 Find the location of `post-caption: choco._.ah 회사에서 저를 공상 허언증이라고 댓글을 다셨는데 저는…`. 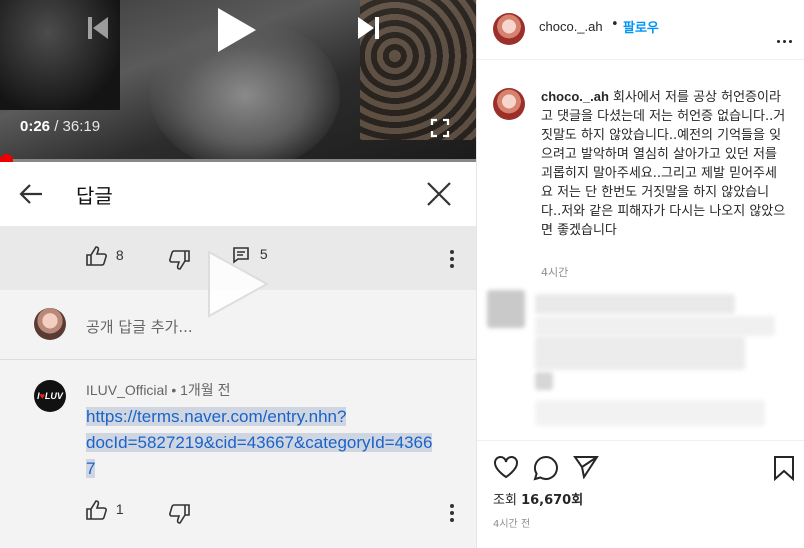

post-caption: choco._.ah 회사에서 저를 공상 허언증이라고 댓글을 다셨는데 저는… is located at coordinates (664, 163).